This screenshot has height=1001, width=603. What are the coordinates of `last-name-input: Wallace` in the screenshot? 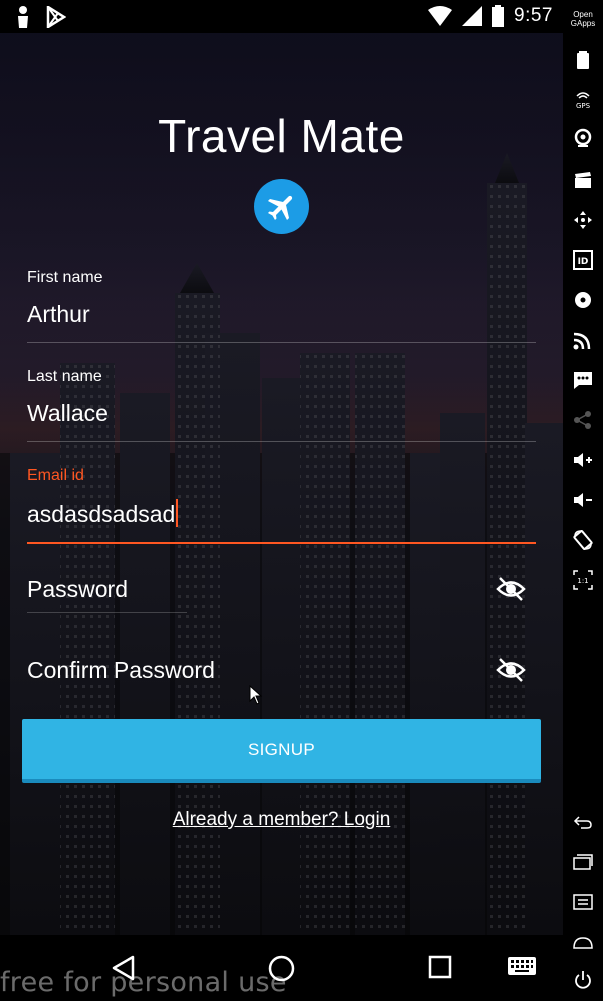 It's located at (281, 413).